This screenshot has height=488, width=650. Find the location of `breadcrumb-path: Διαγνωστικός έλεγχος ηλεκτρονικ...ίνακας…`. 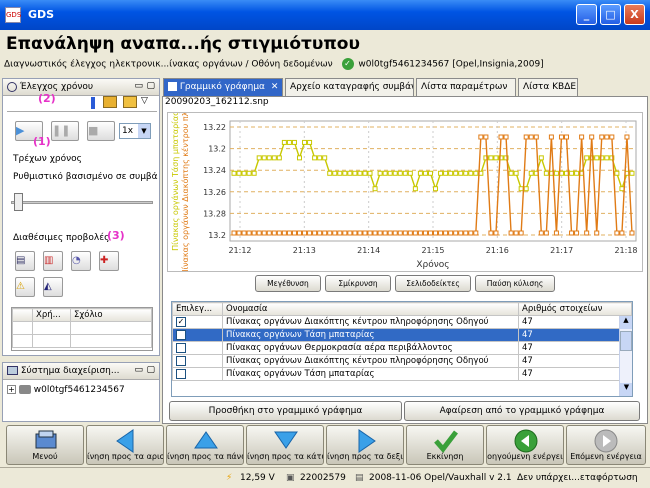

breadcrumb-path: Διαγνωστικός έλεγχος ηλεκτρονικ...ίνακας… is located at coordinates (168, 64).